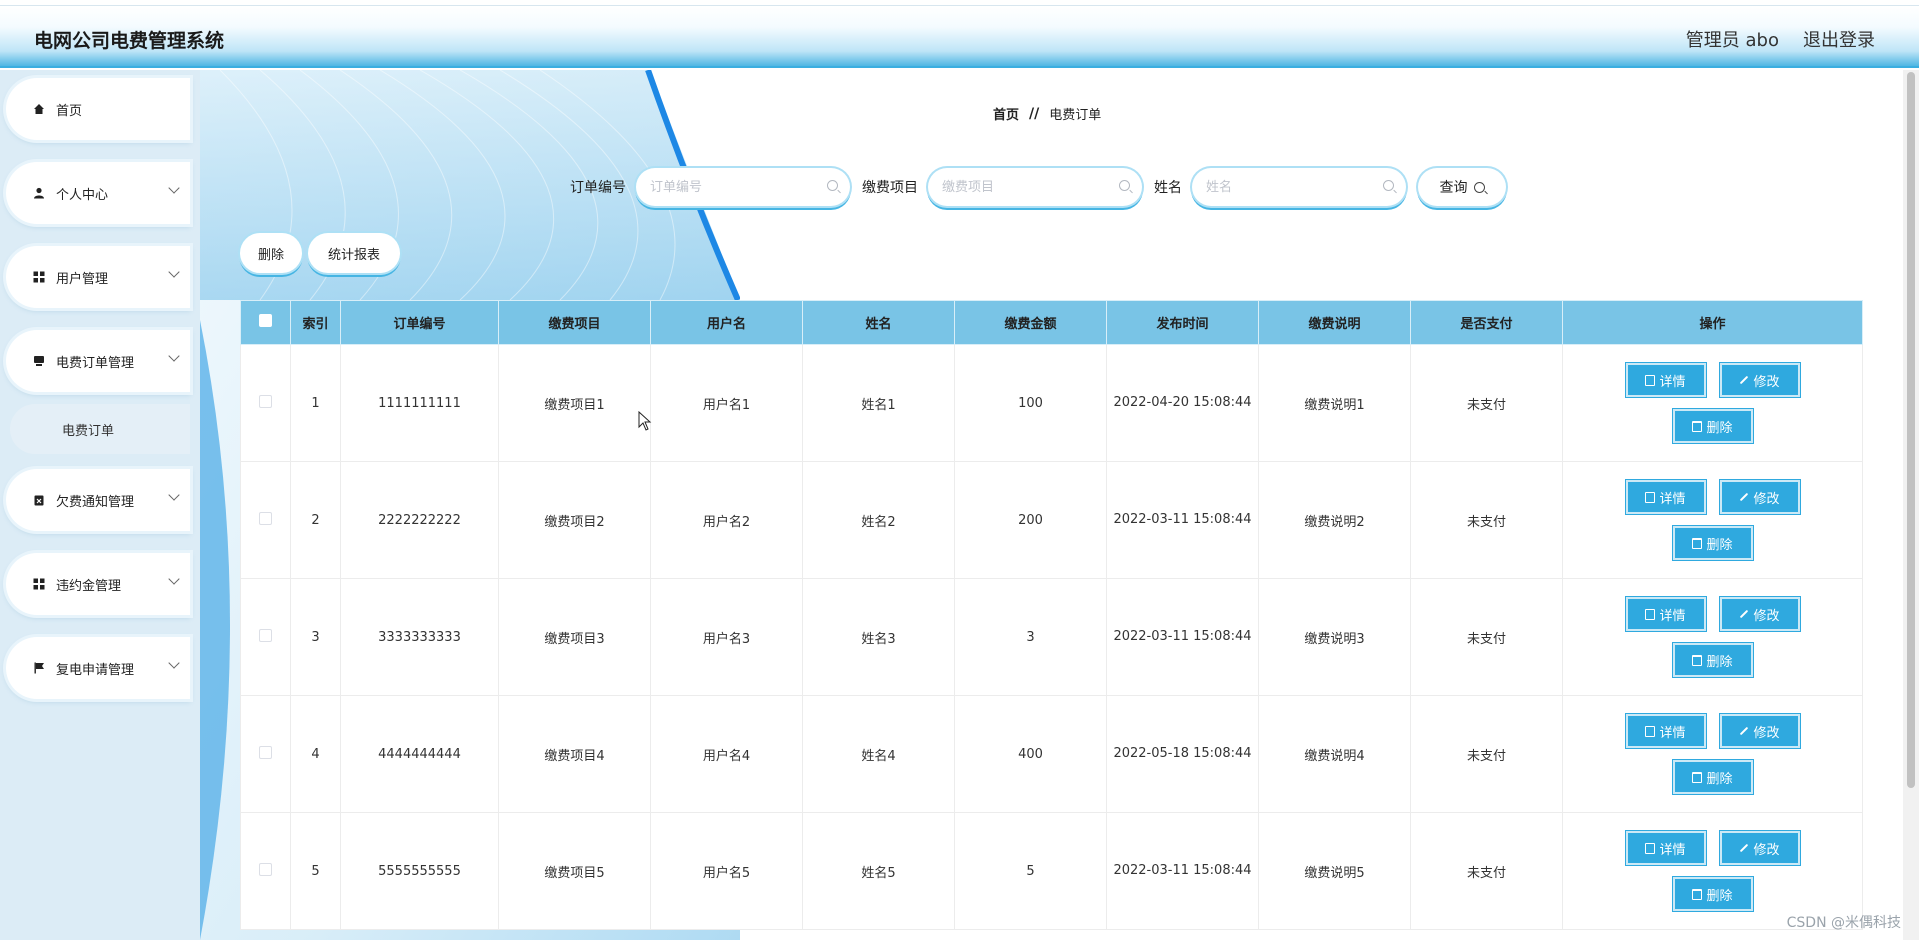 The width and height of the screenshot is (1919, 940). I want to click on detail-label: 详情, so click(1672, 499).